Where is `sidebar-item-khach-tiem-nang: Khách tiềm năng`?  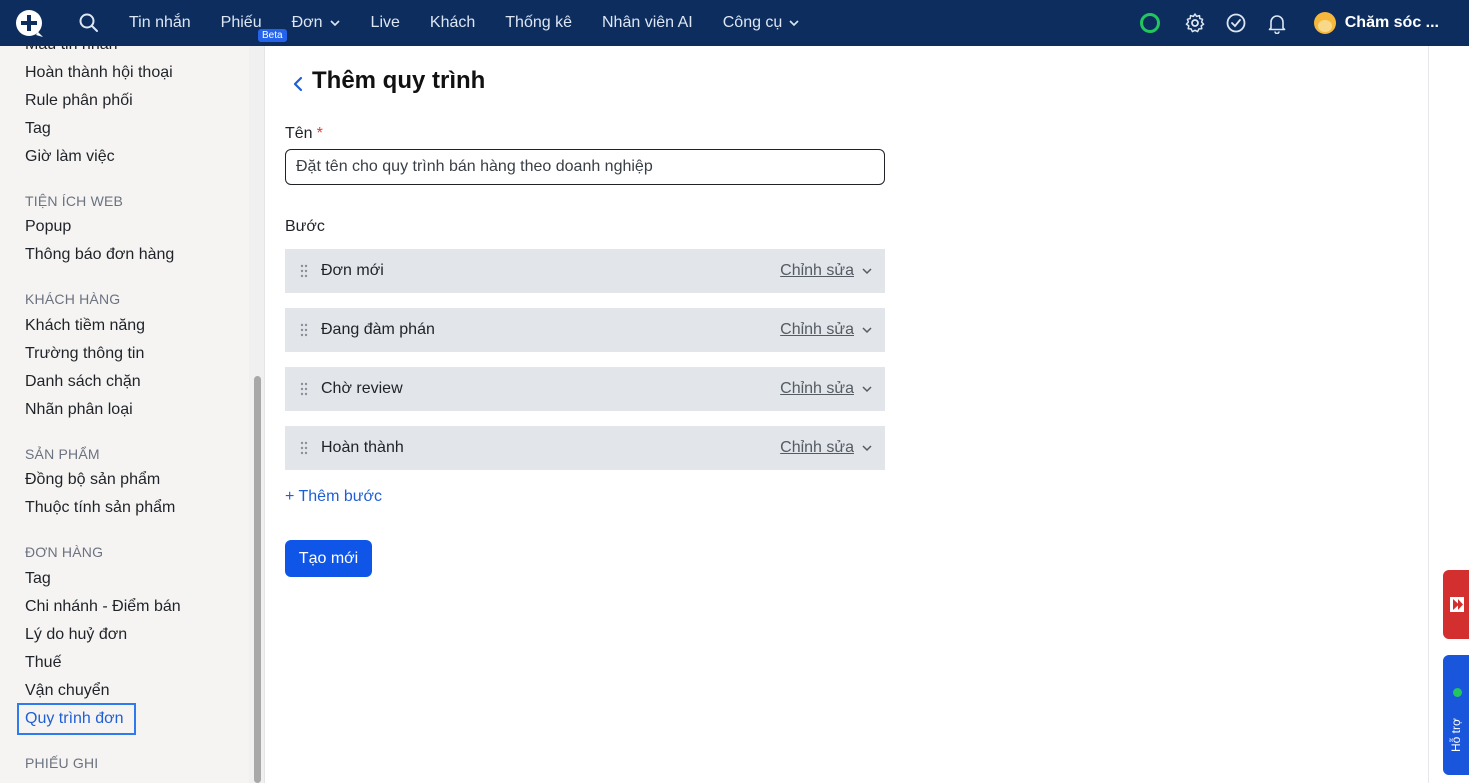 sidebar-item-khach-tiem-nang: Khách tiềm năng is located at coordinates (85, 326).